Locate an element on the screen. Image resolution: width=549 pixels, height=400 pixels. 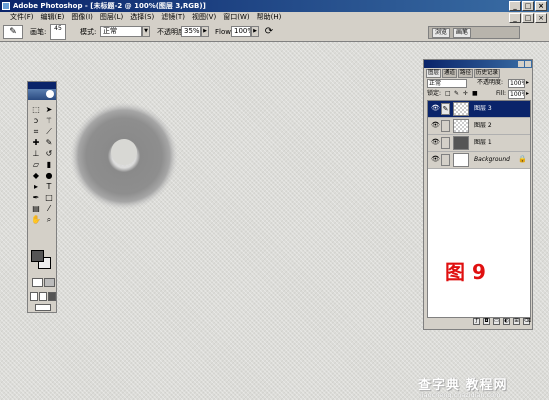
hand-tool-icon: ✋ is located at coordinates (36, 220).